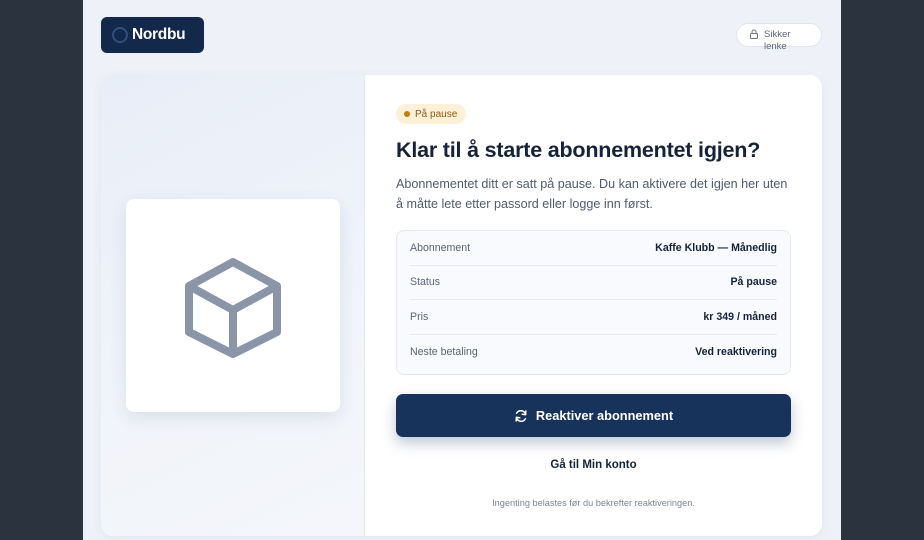  Describe the element at coordinates (578, 150) in the screenshot. I see `page-title: Klar til å starte abonnementet igjen?` at that location.